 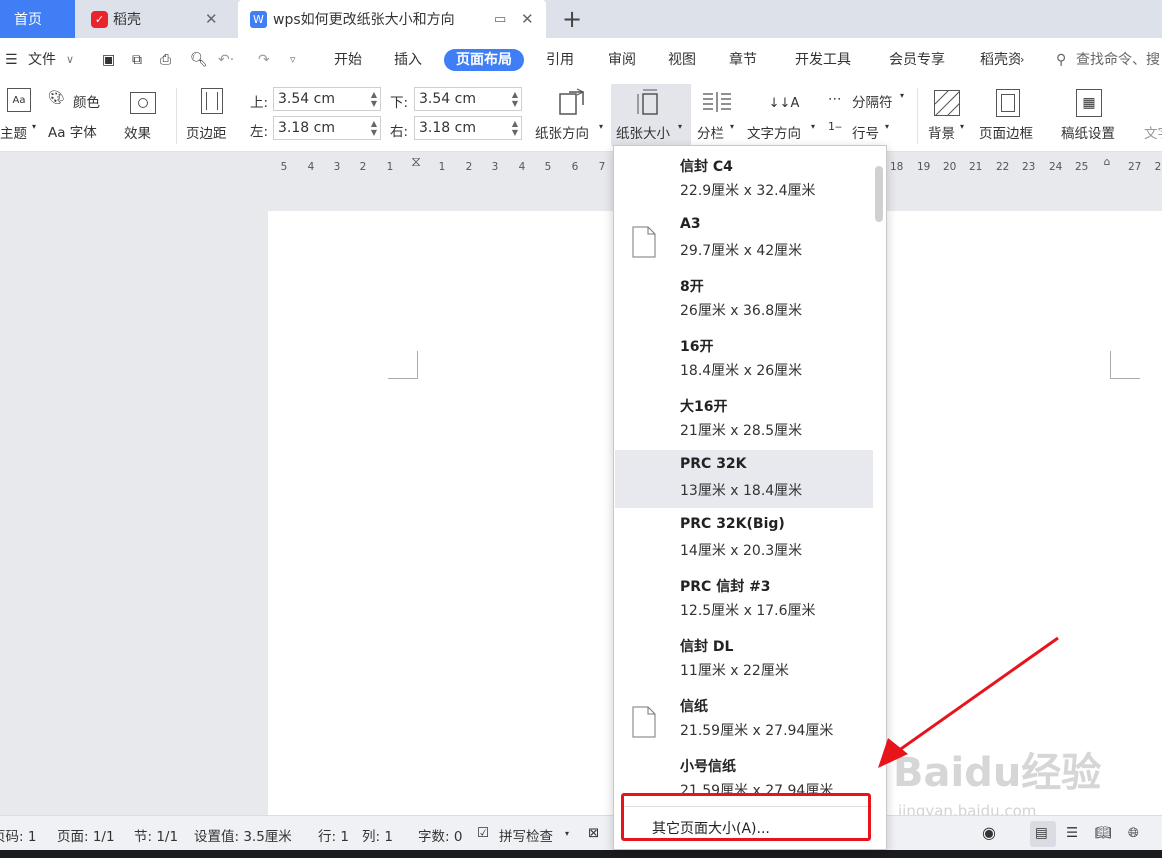 What do you see at coordinates (560, 60) in the screenshot?
I see `menu-reference: 引用` at bounding box center [560, 60].